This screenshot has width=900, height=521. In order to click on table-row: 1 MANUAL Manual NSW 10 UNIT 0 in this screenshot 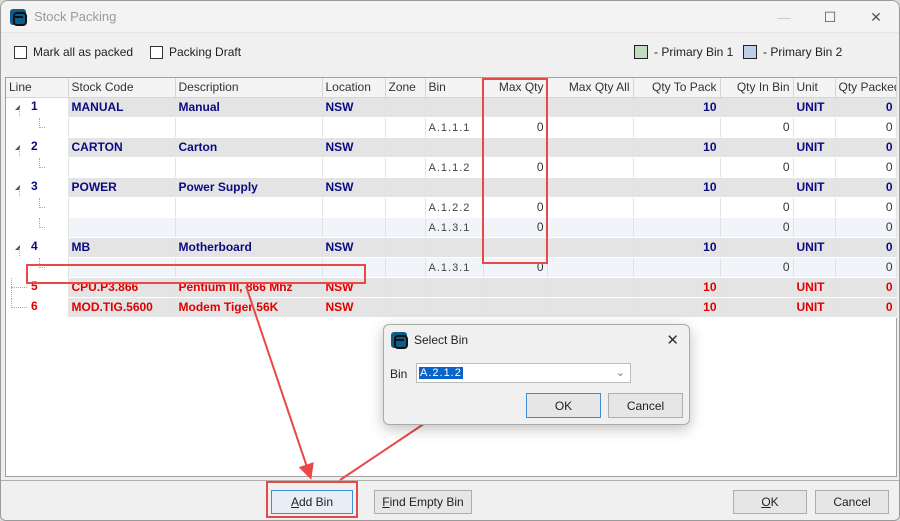, I will do `click(451, 107)`.